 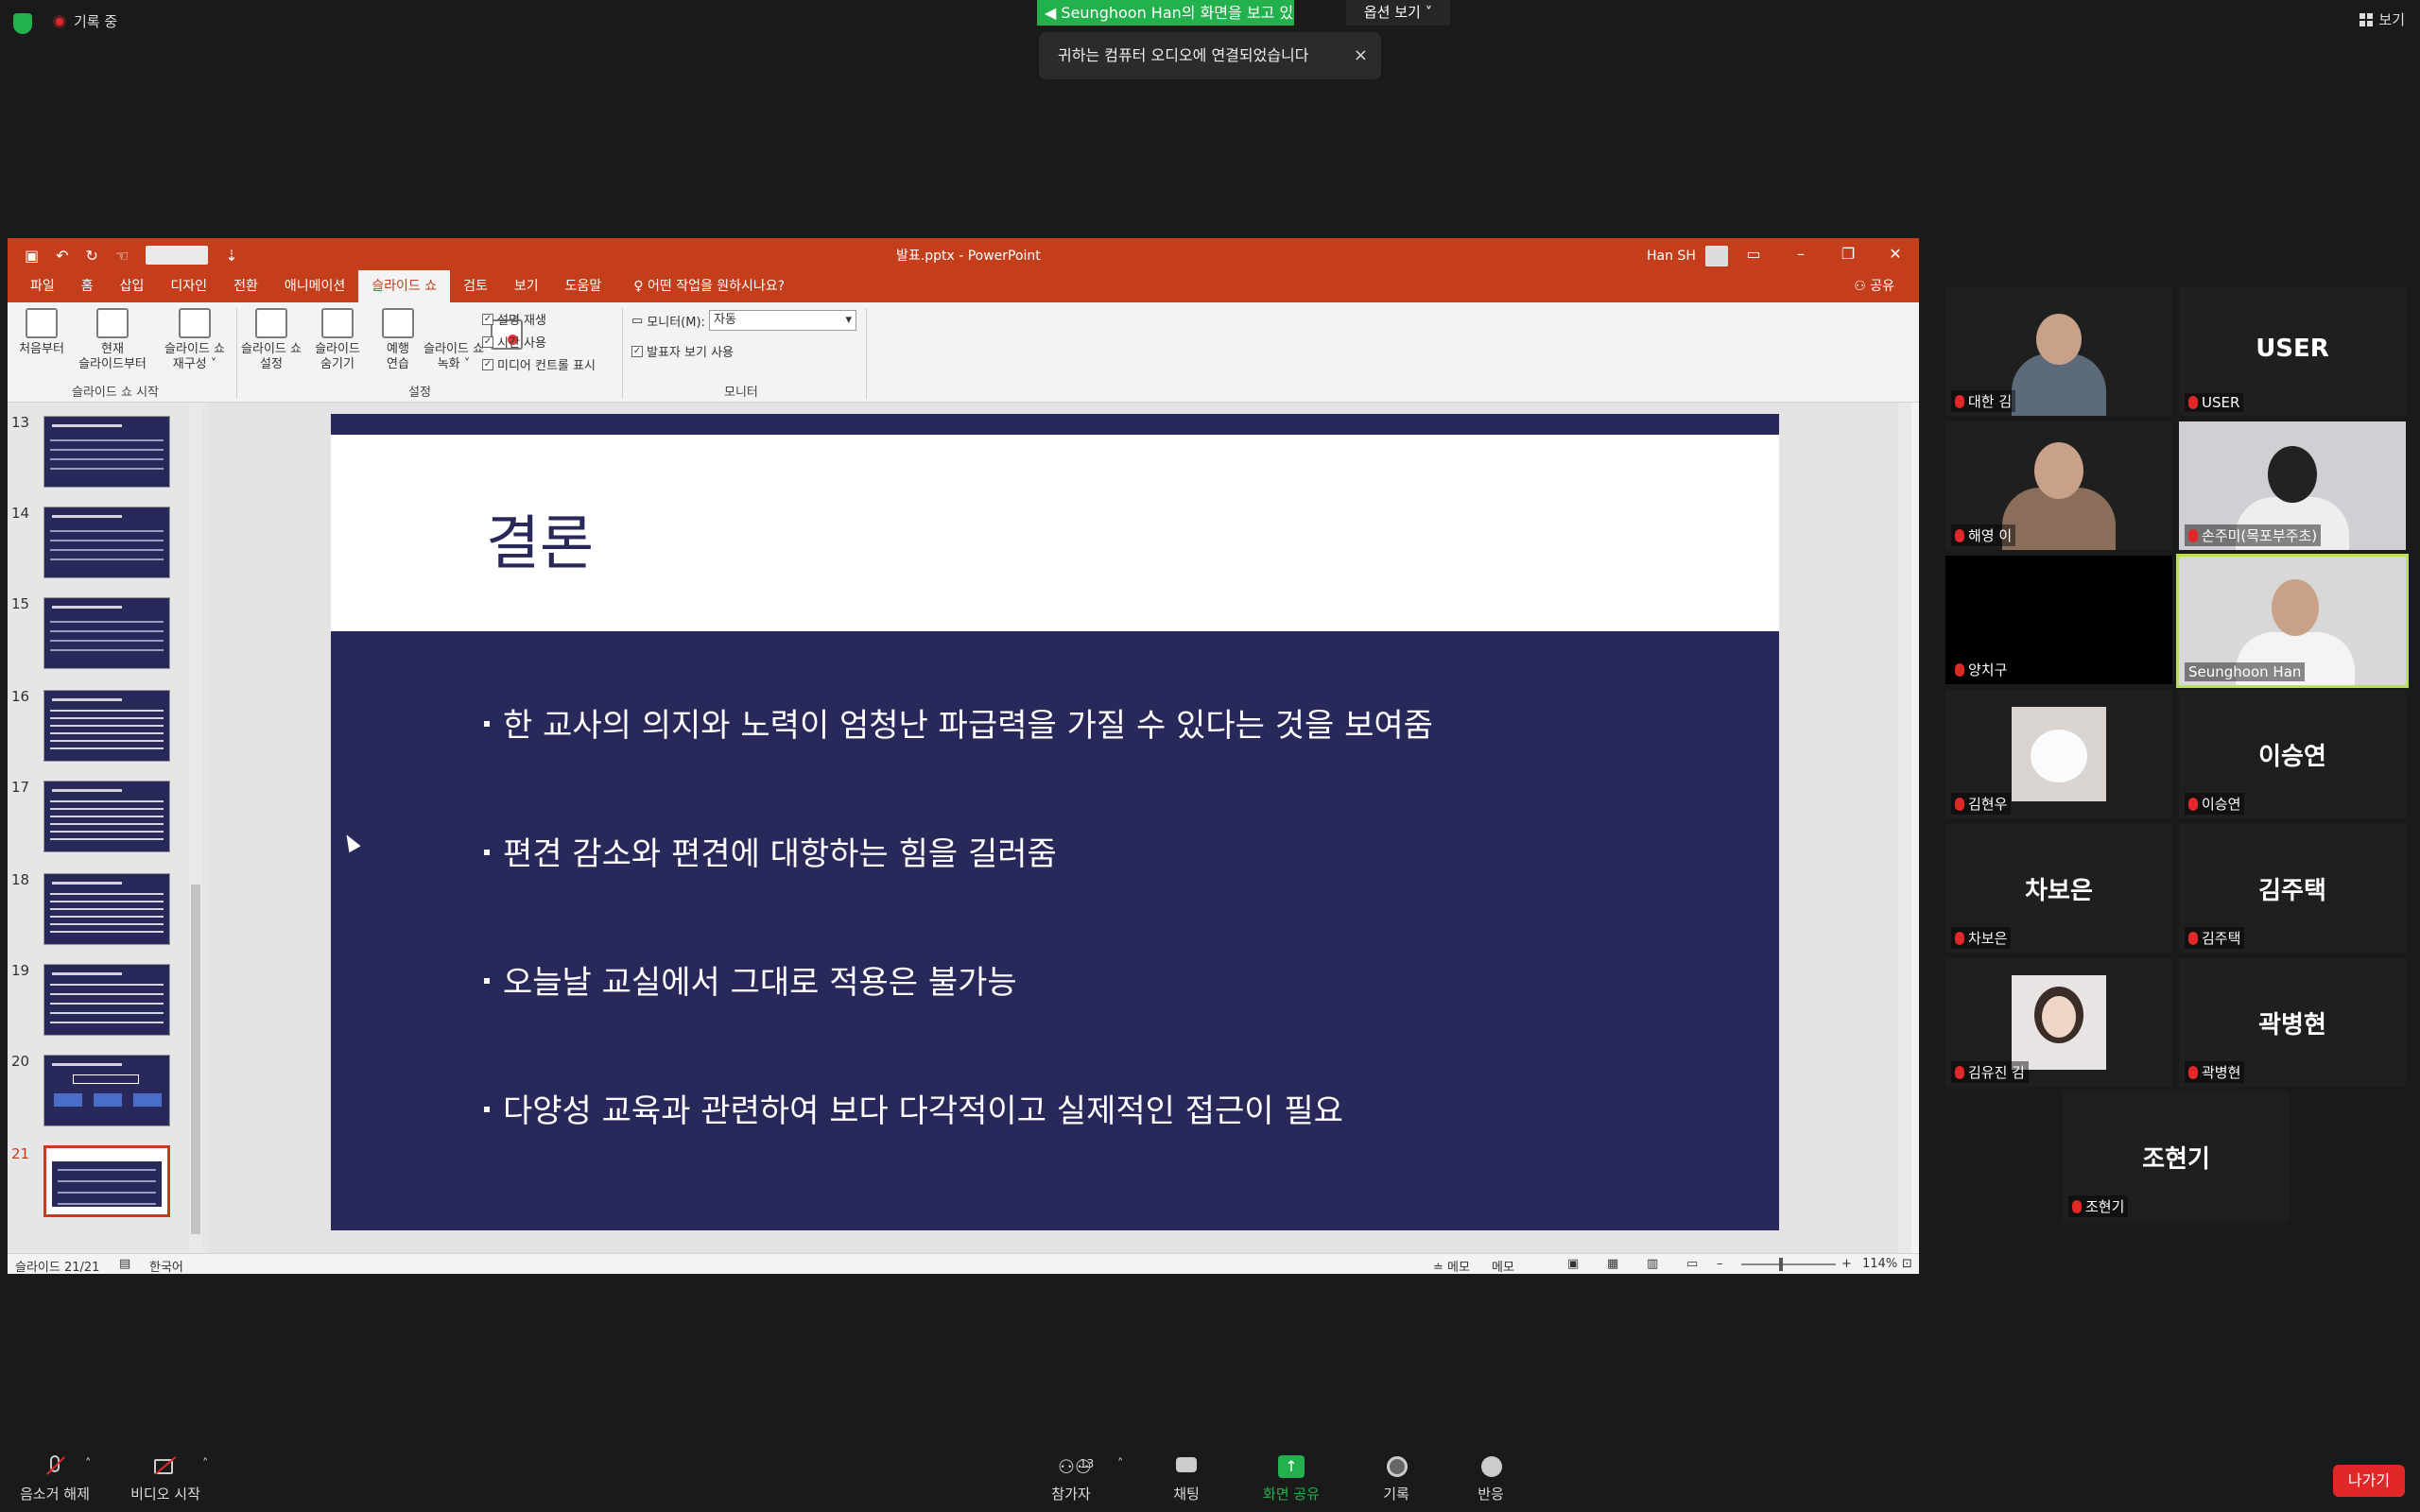 I want to click on name-text: 차보은, so click(x=1988, y=938).